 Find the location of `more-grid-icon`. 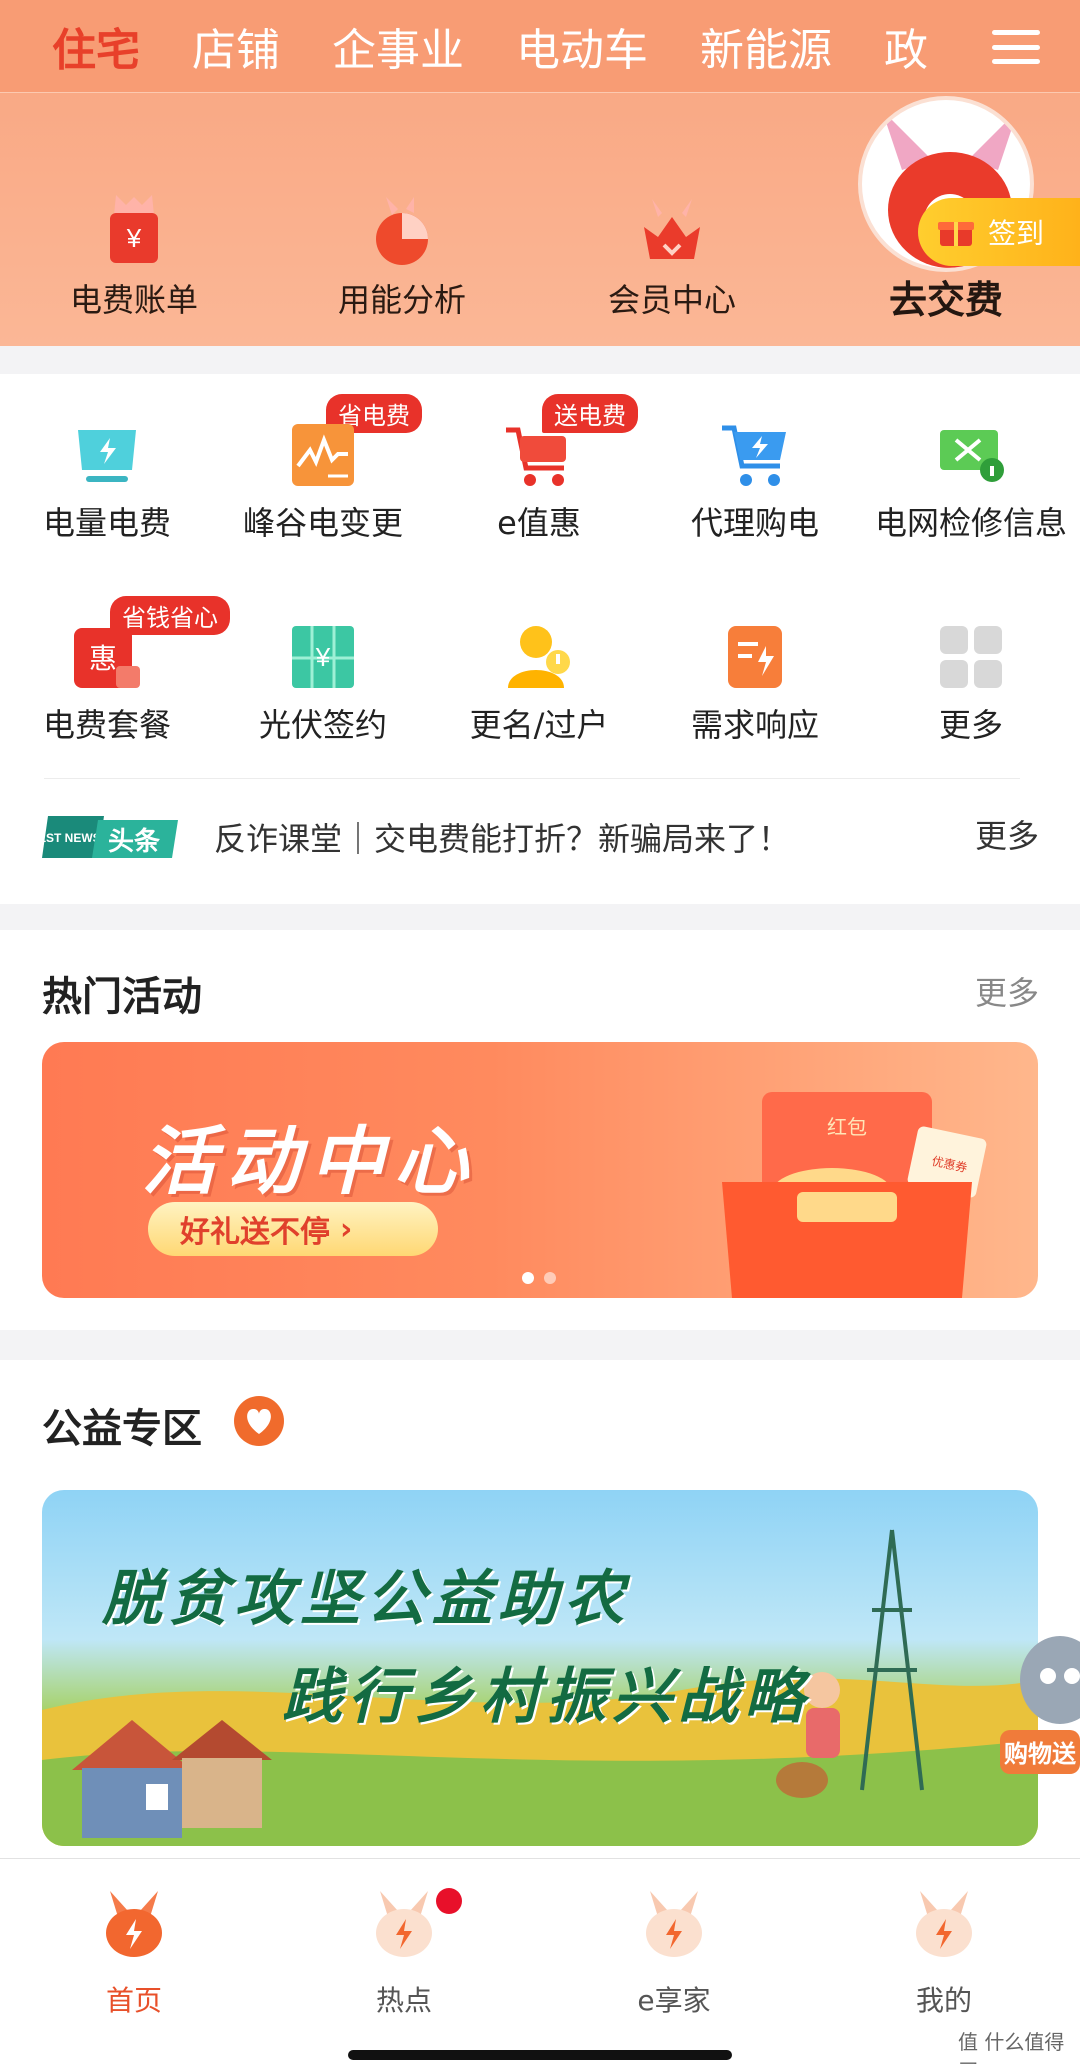

more-grid-icon is located at coordinates (971, 657).